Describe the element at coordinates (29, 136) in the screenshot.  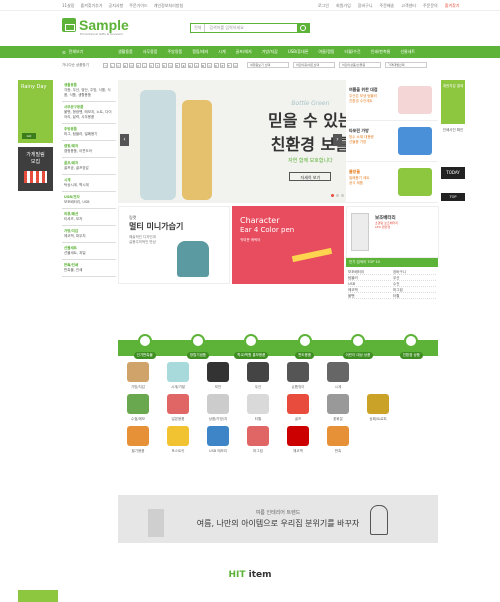
I see `rainy-go-button: GO` at that location.